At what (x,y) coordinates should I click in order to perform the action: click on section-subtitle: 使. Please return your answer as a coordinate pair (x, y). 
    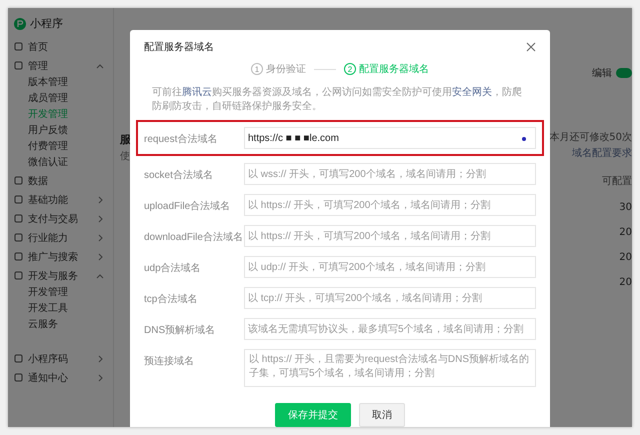
    Looking at the image, I should click on (125, 156).